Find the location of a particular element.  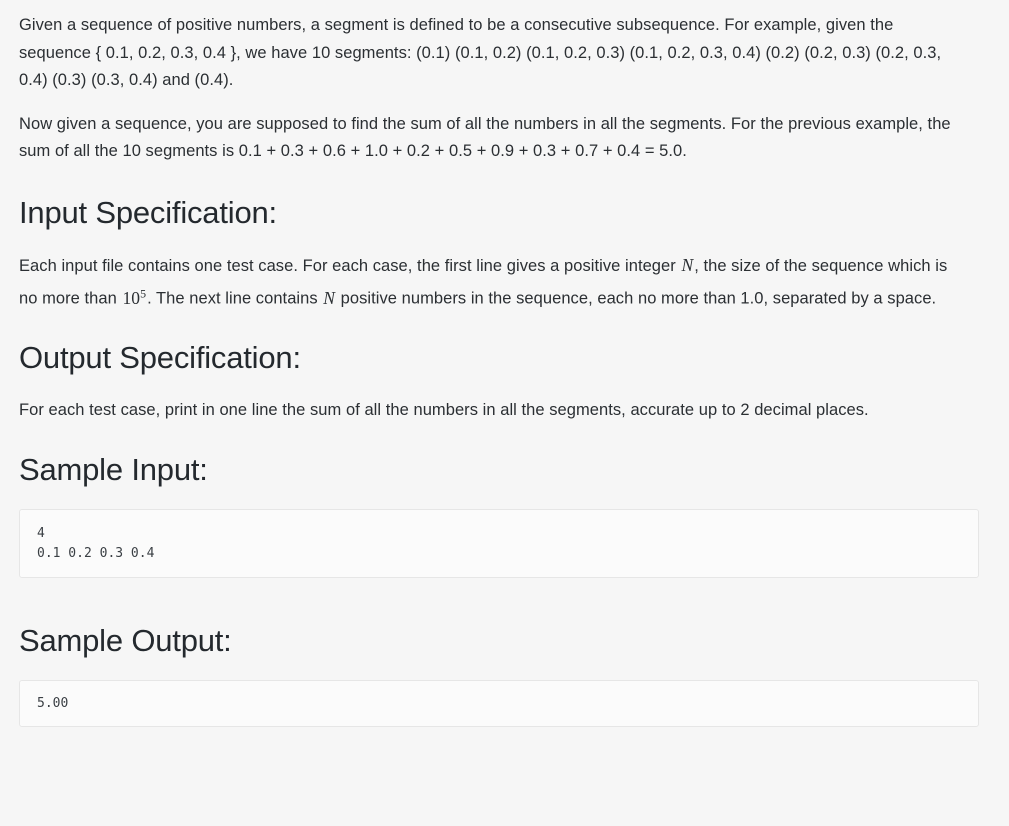

input-spec-text-3: . The next line contains is located at coordinates (235, 298).